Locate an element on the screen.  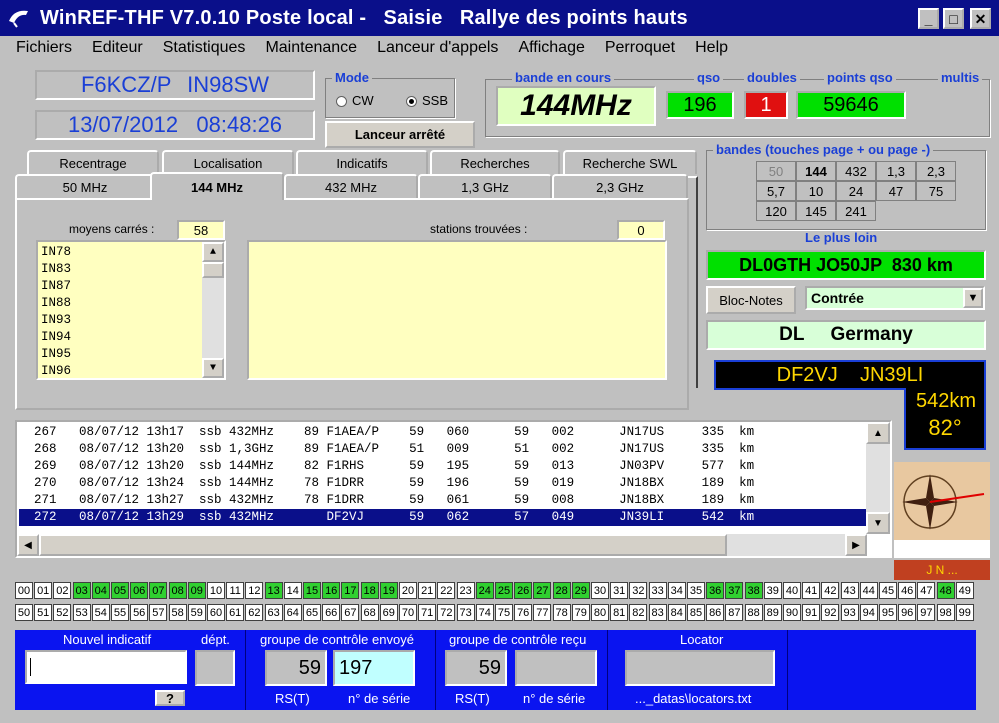
log-vscrollbar: ▲ ▼ is located at coordinates (878, 478).